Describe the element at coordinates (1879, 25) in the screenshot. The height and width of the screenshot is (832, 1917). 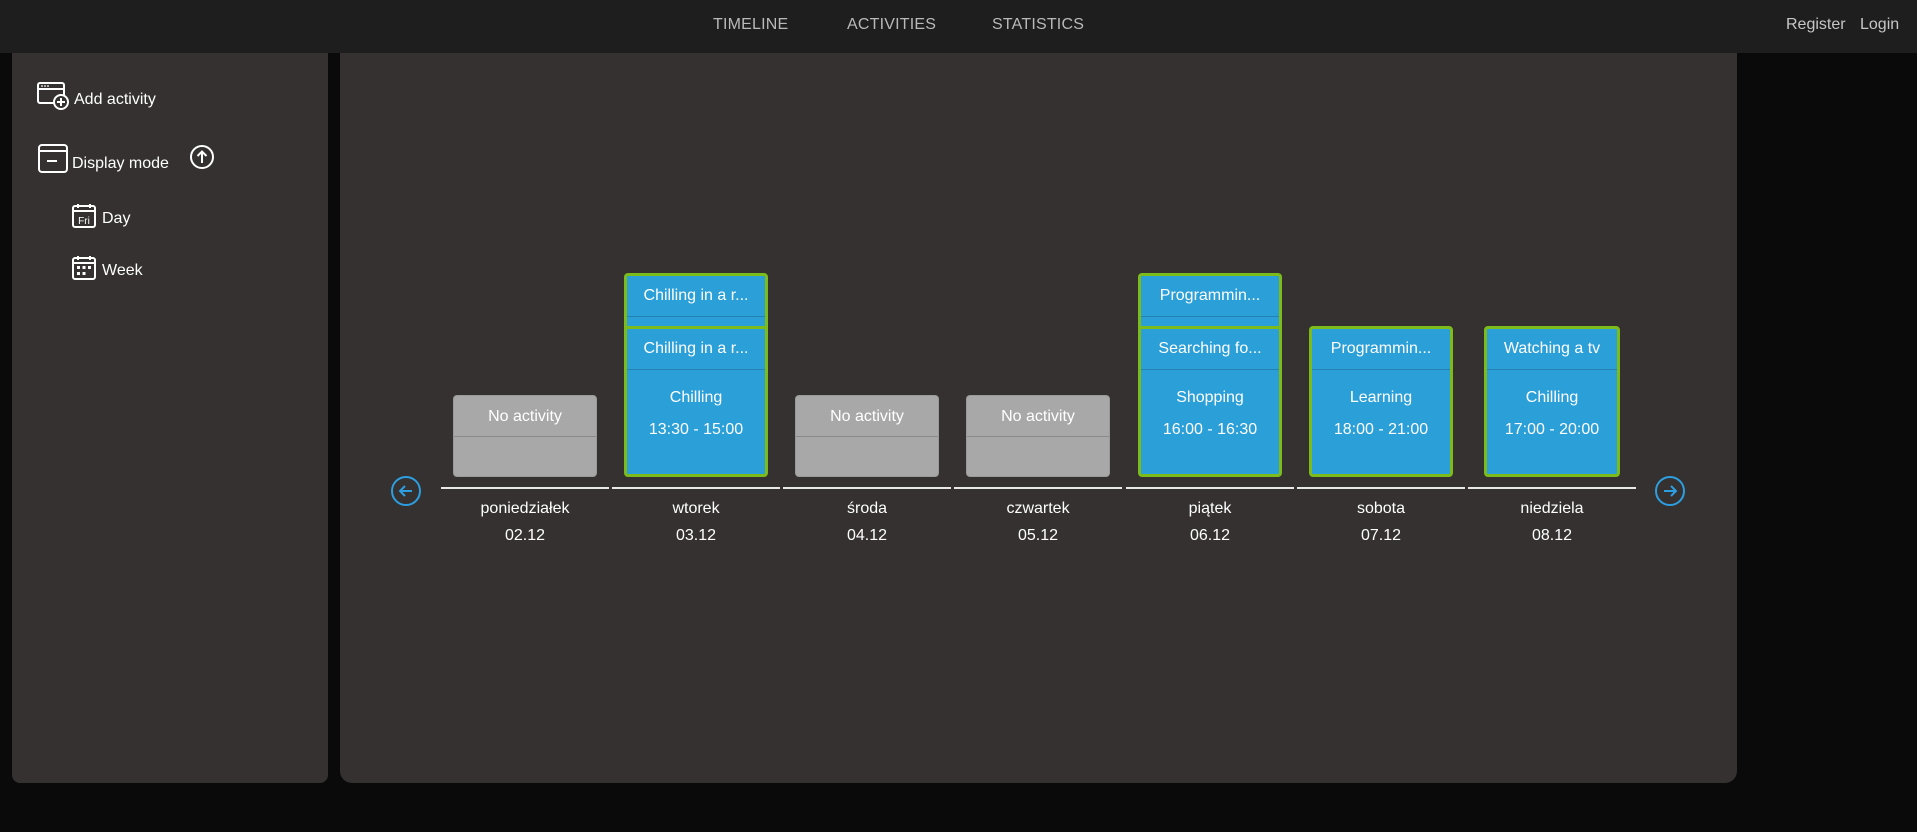
I see `login-link: Login` at that location.